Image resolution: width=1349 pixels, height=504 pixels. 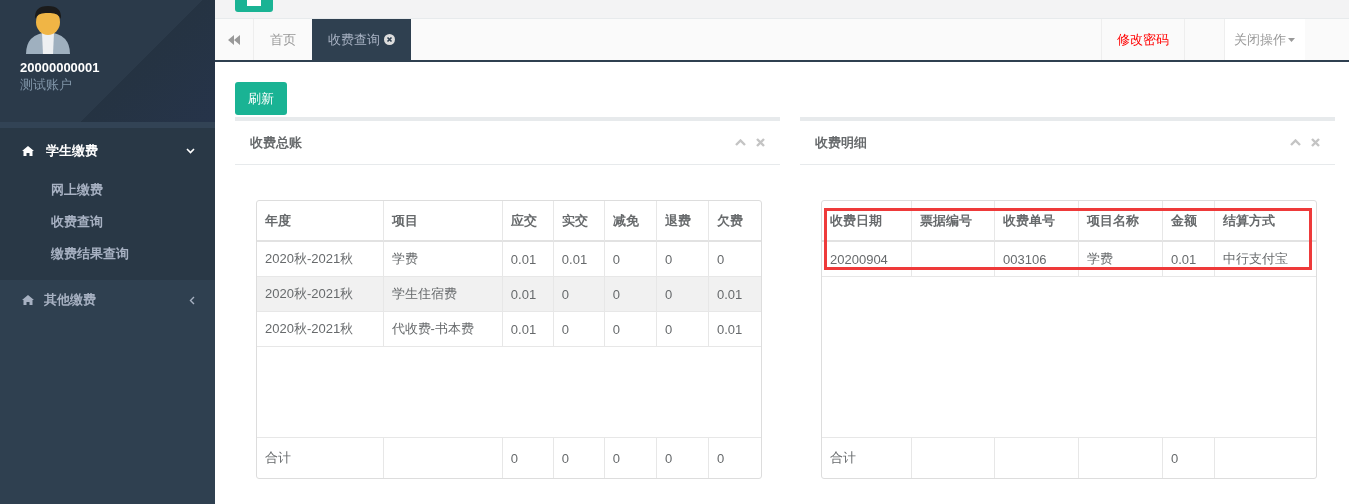 What do you see at coordinates (389, 39) in the screenshot?
I see `close-icon` at bounding box center [389, 39].